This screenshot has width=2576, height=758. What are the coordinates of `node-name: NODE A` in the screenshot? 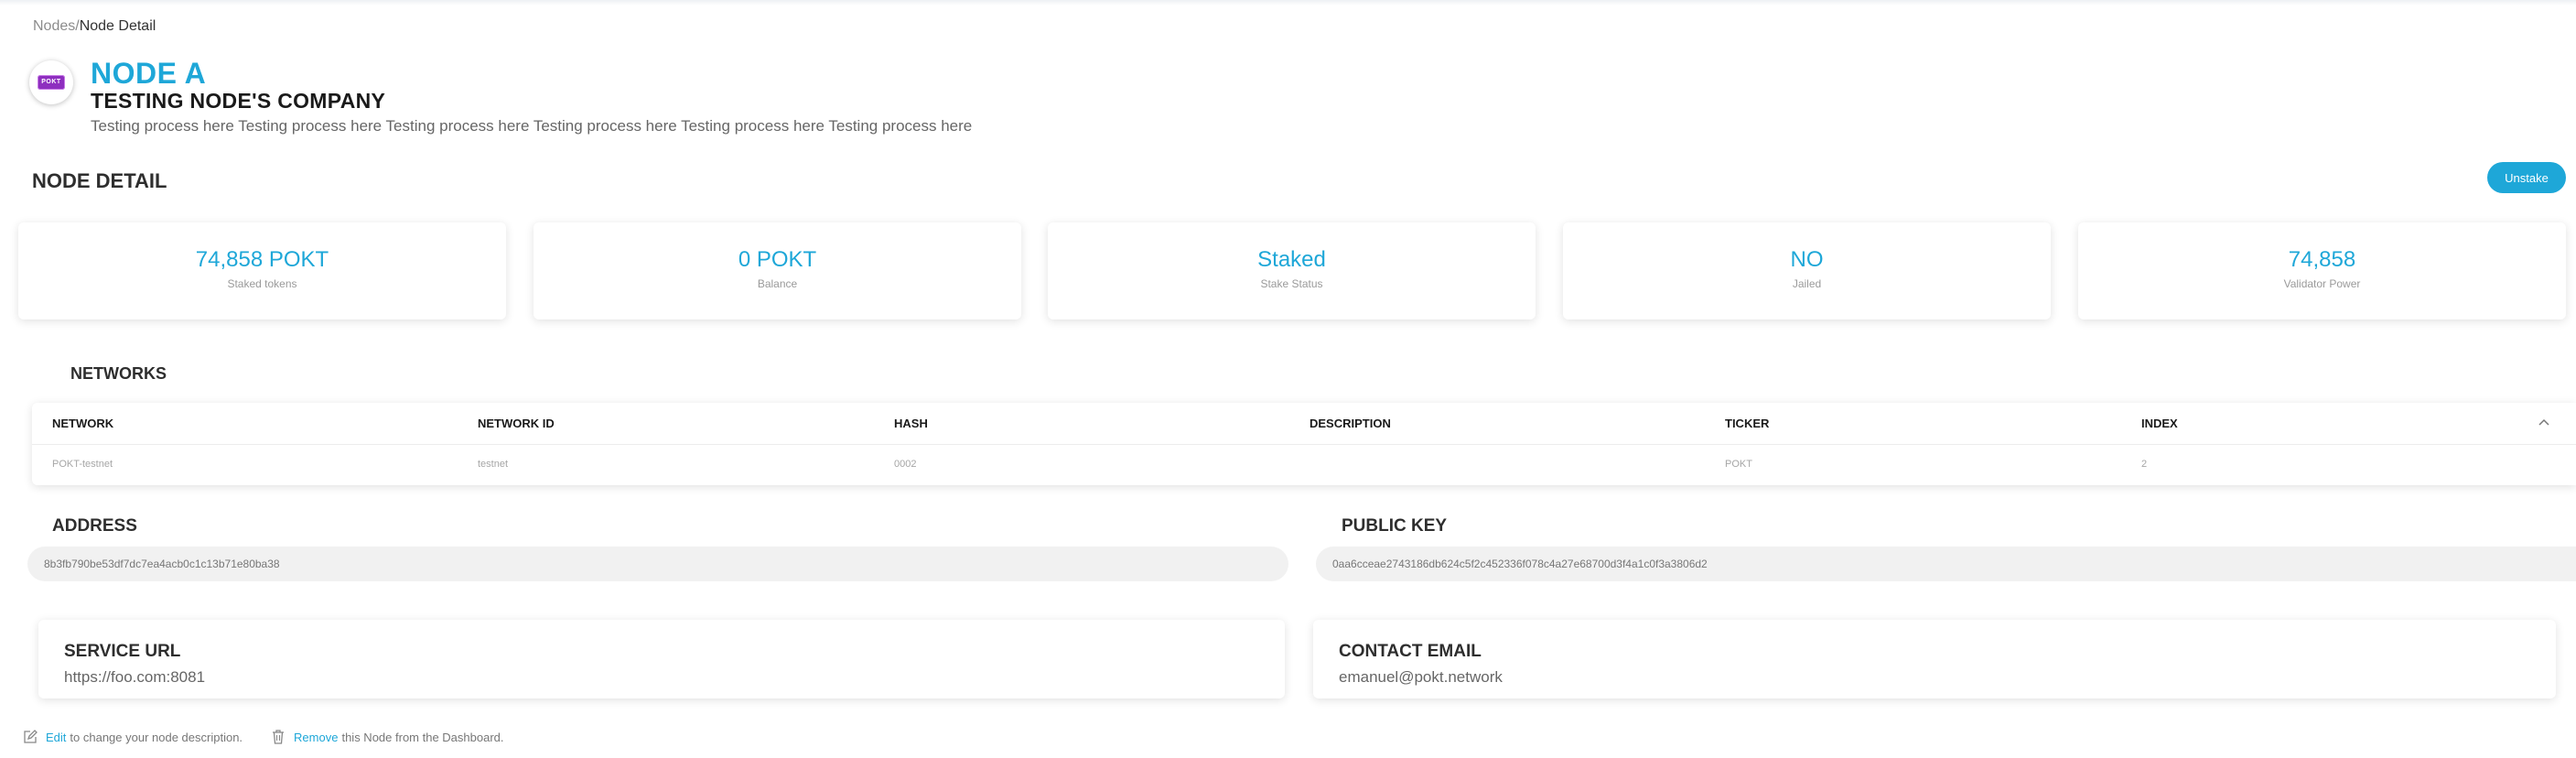 It's located at (149, 73).